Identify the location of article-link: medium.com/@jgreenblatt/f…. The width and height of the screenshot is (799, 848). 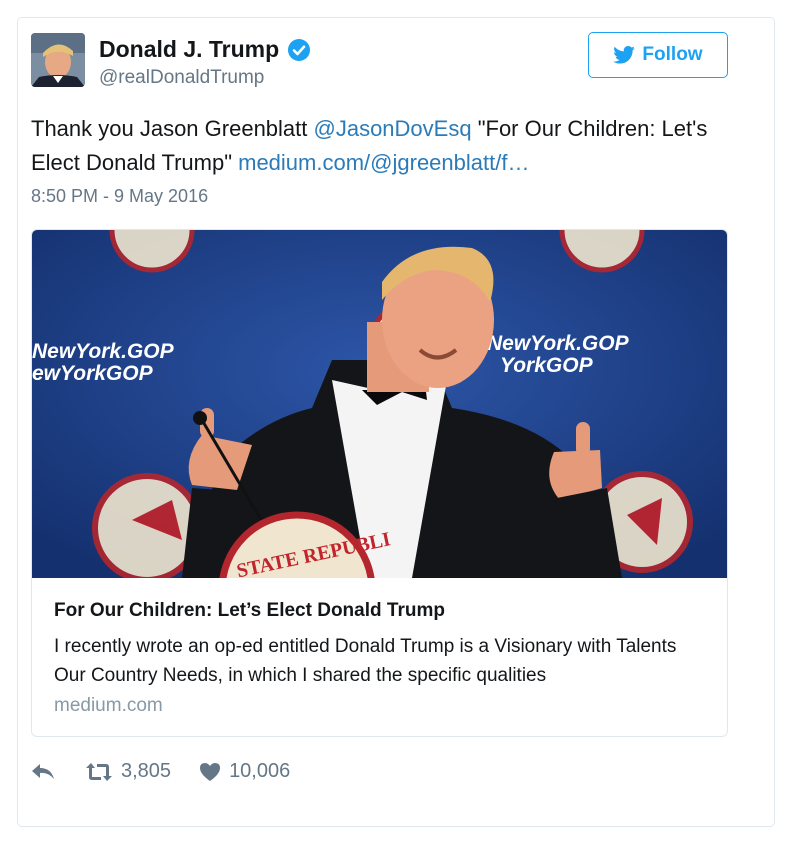
(383, 162).